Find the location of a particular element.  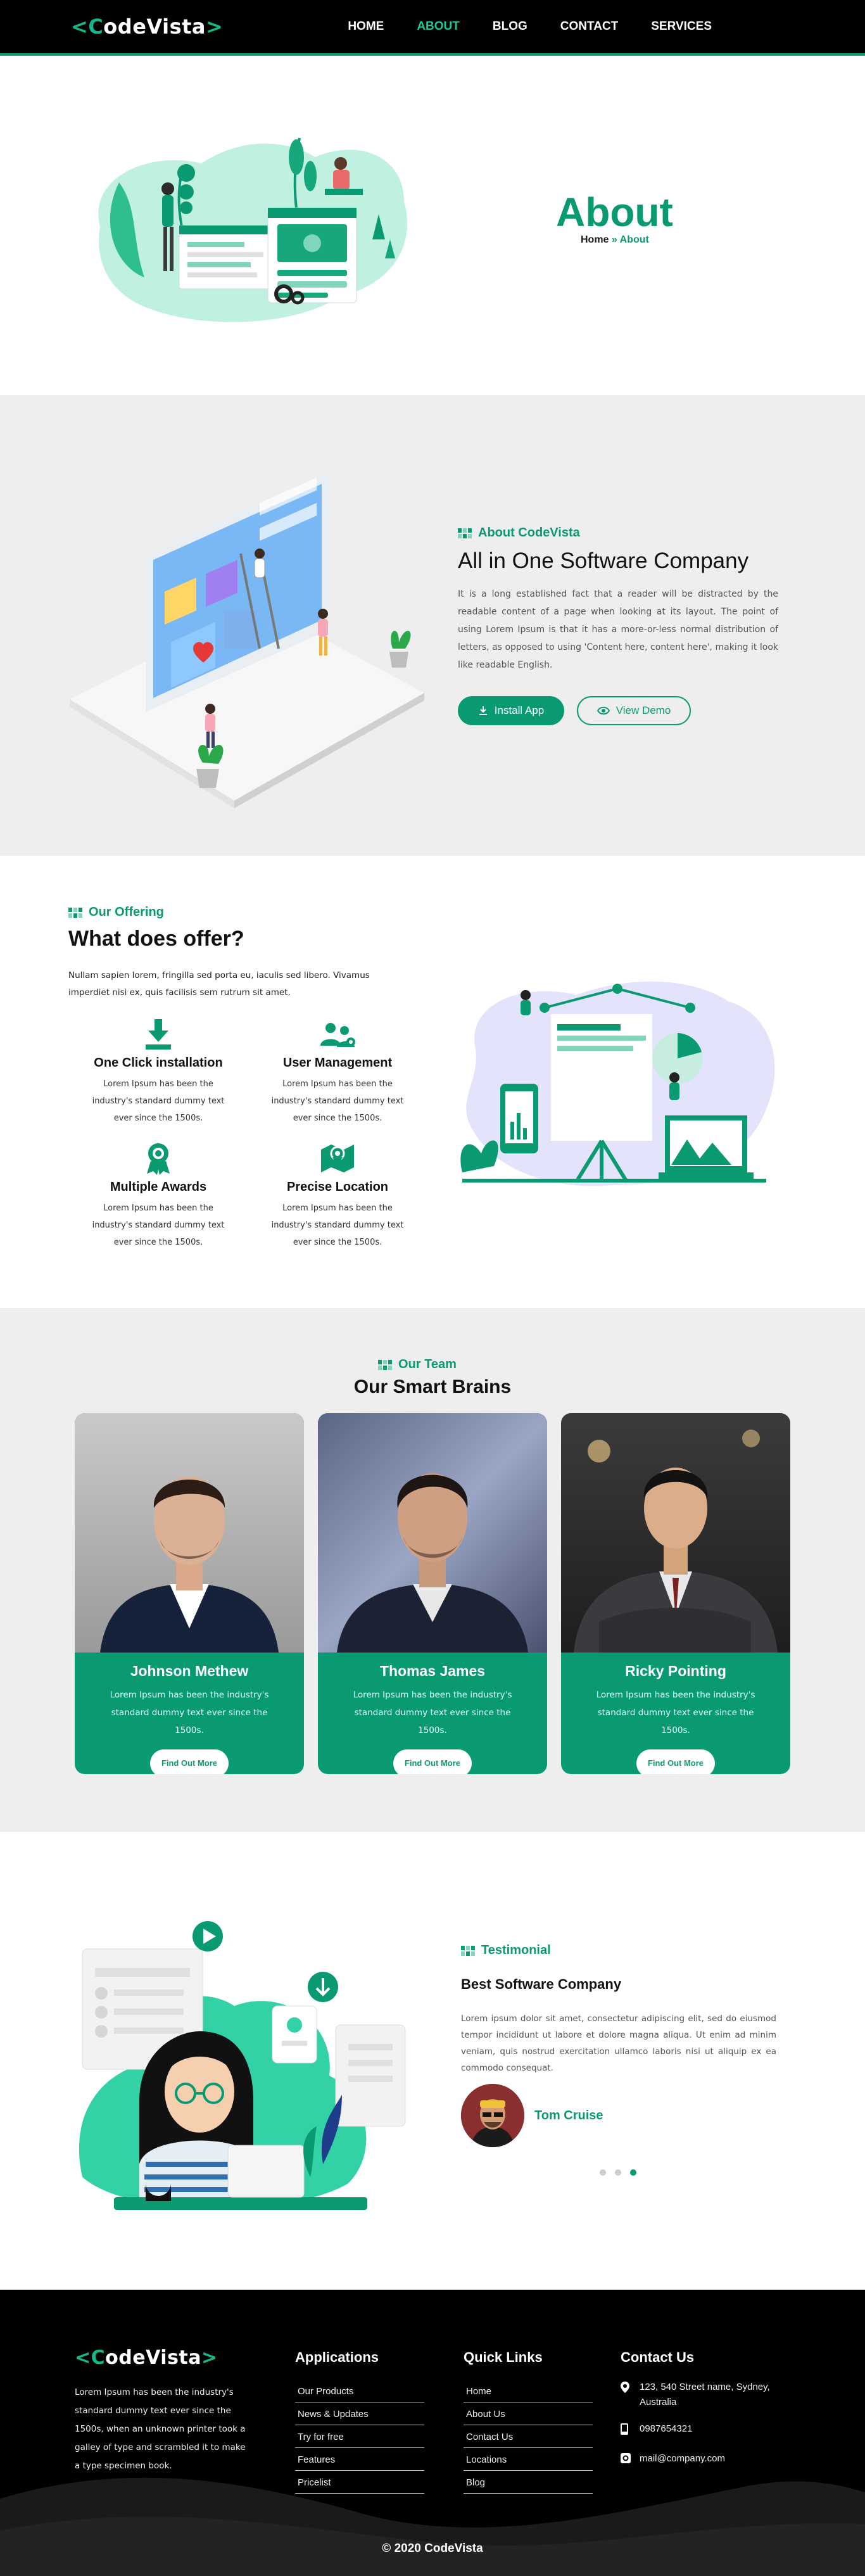

copyright: © 2020 CodeVista is located at coordinates (432, 2548).